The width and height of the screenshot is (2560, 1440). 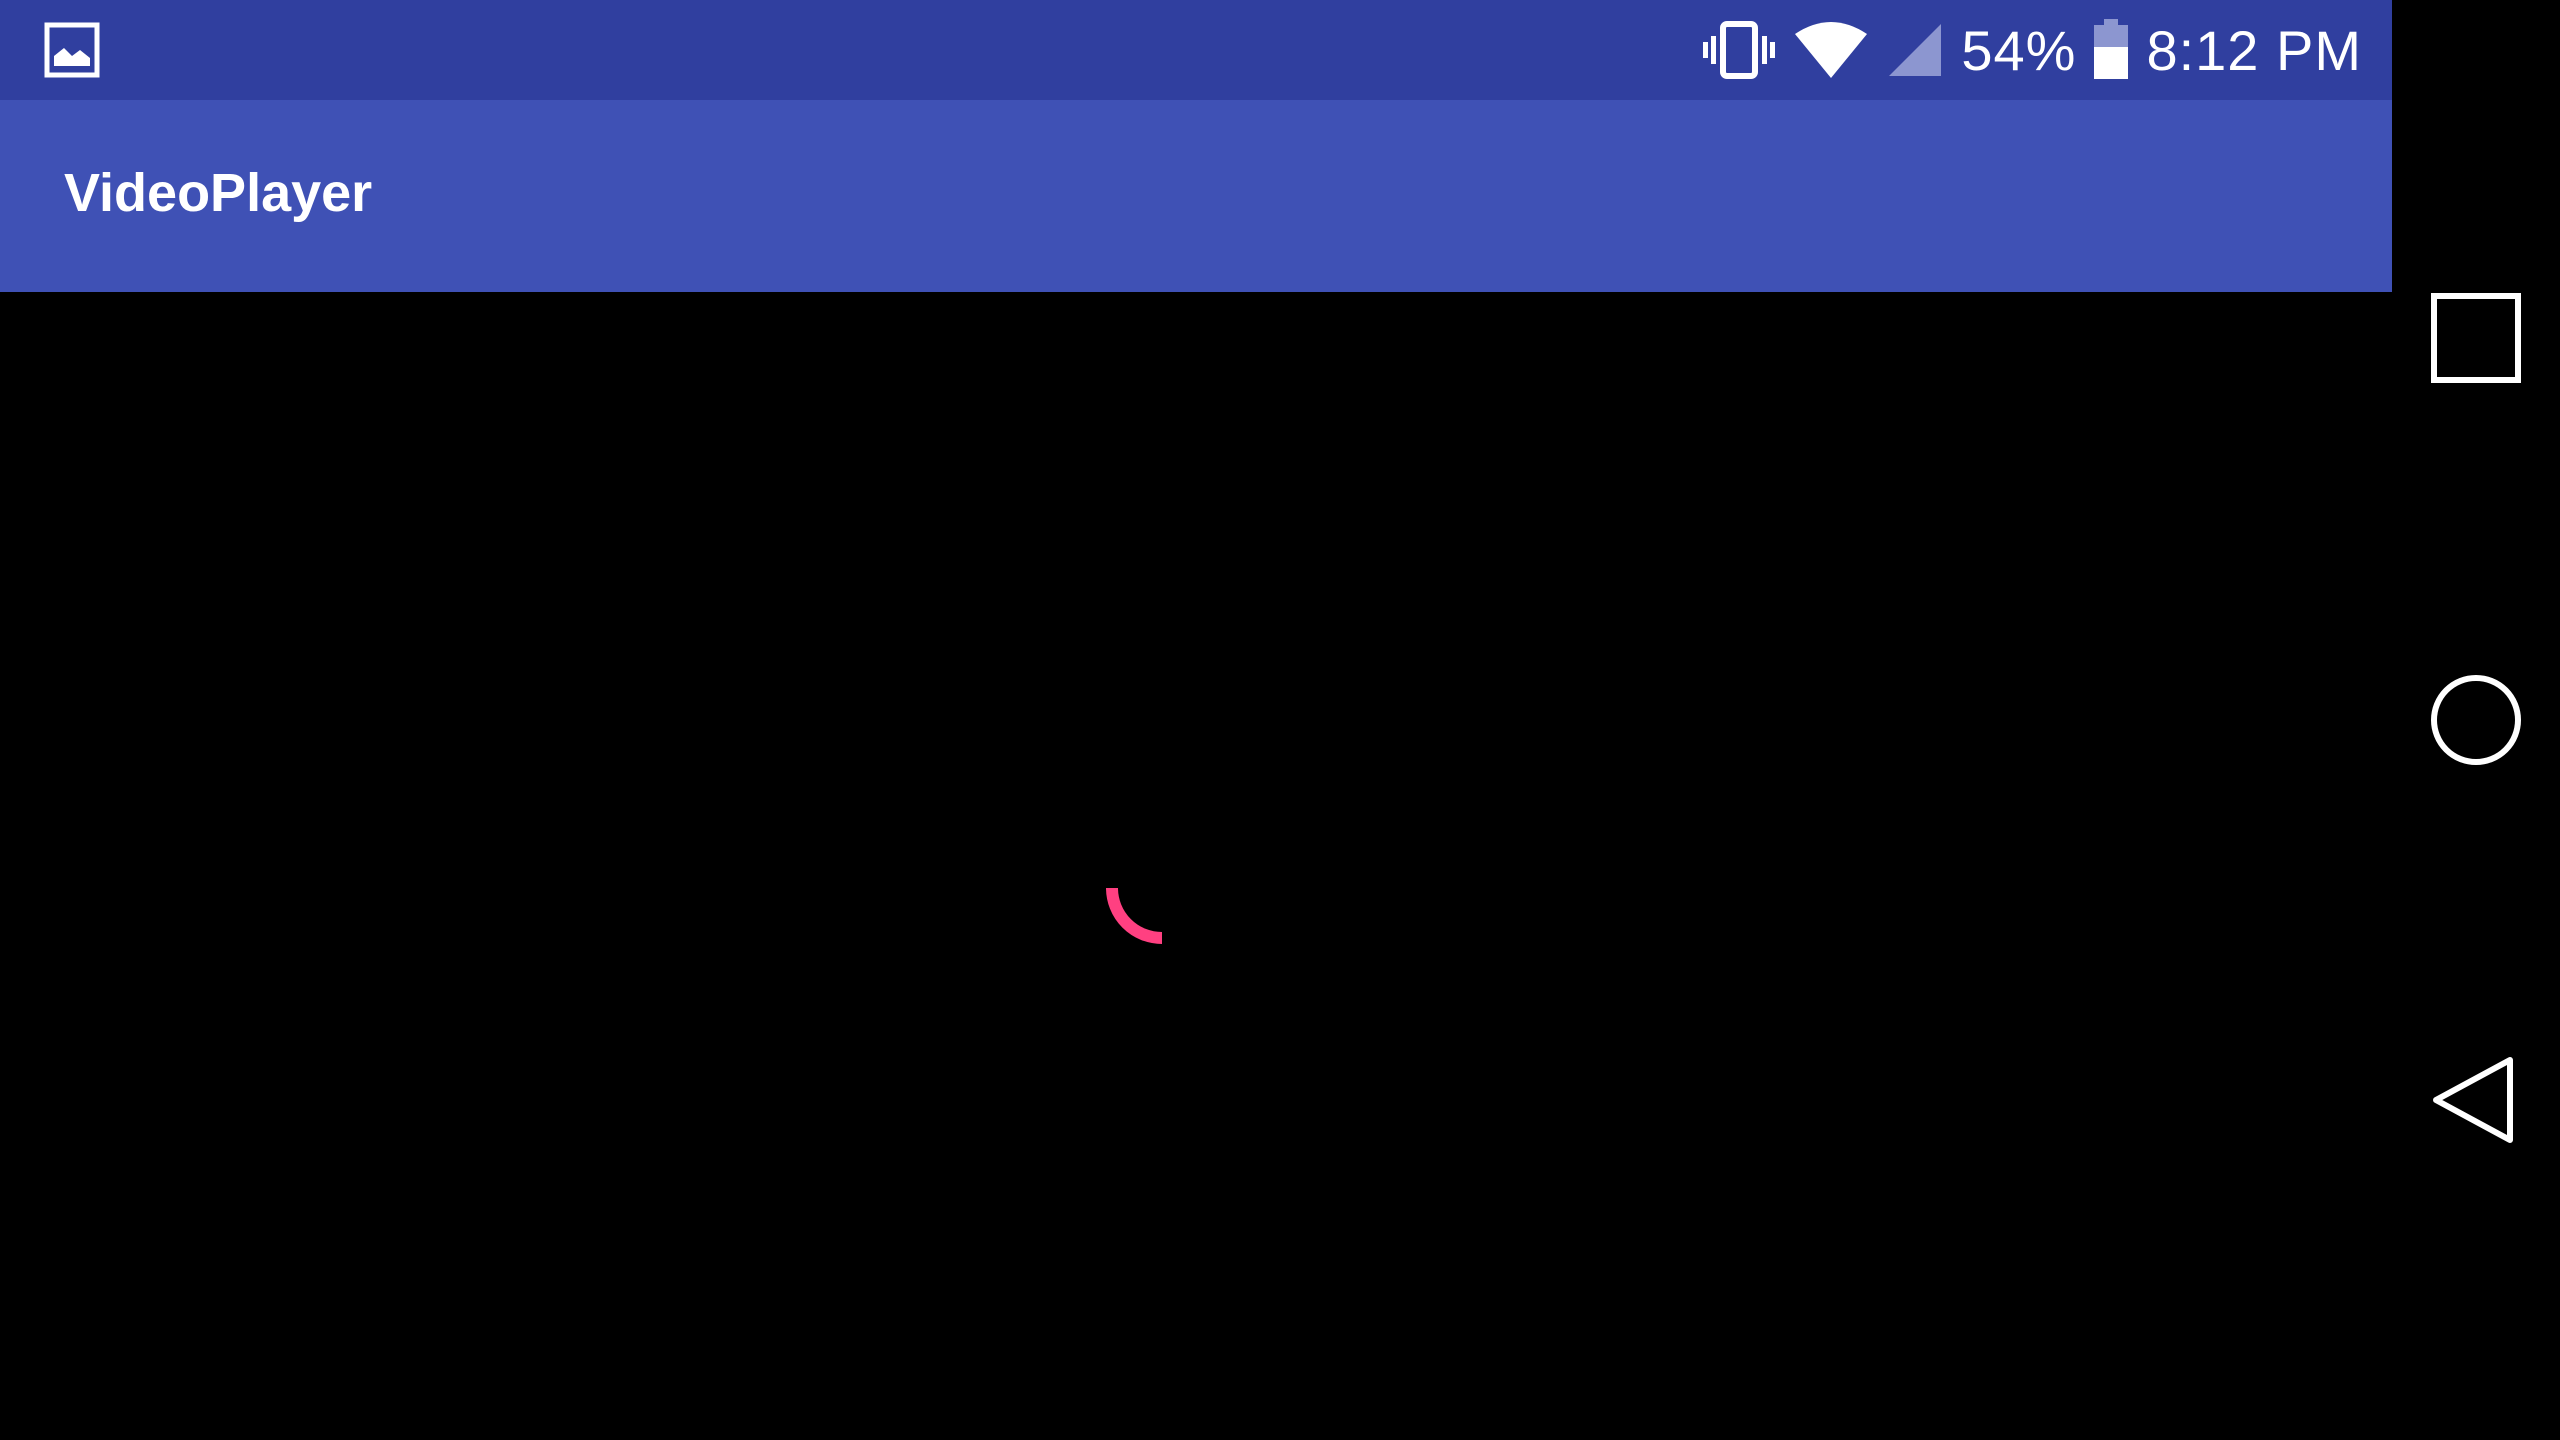 I want to click on back-icon, so click(x=2476, y=1100).